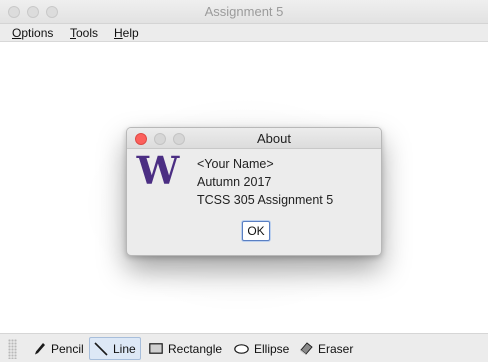  What do you see at coordinates (124, 348) in the screenshot?
I see `tool-line-label: Line` at bounding box center [124, 348].